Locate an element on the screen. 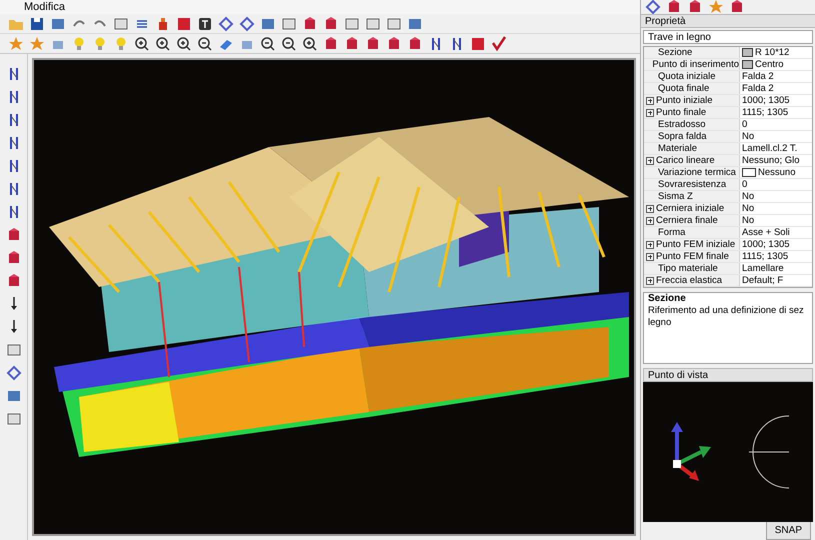 The image size is (815, 540). viewpoint-view is located at coordinates (728, 452).